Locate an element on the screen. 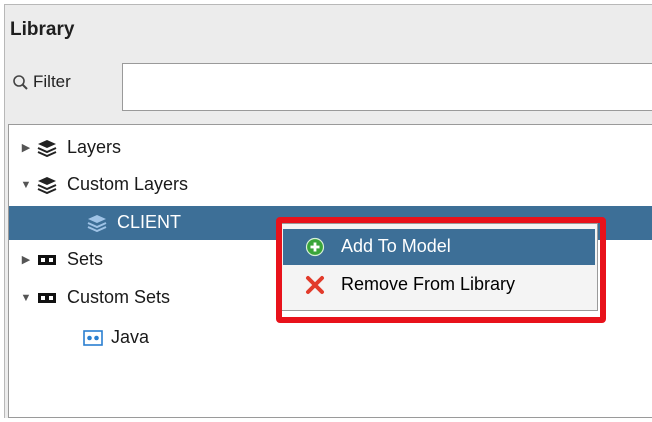  tree-item-label: Sets is located at coordinates (85, 259).